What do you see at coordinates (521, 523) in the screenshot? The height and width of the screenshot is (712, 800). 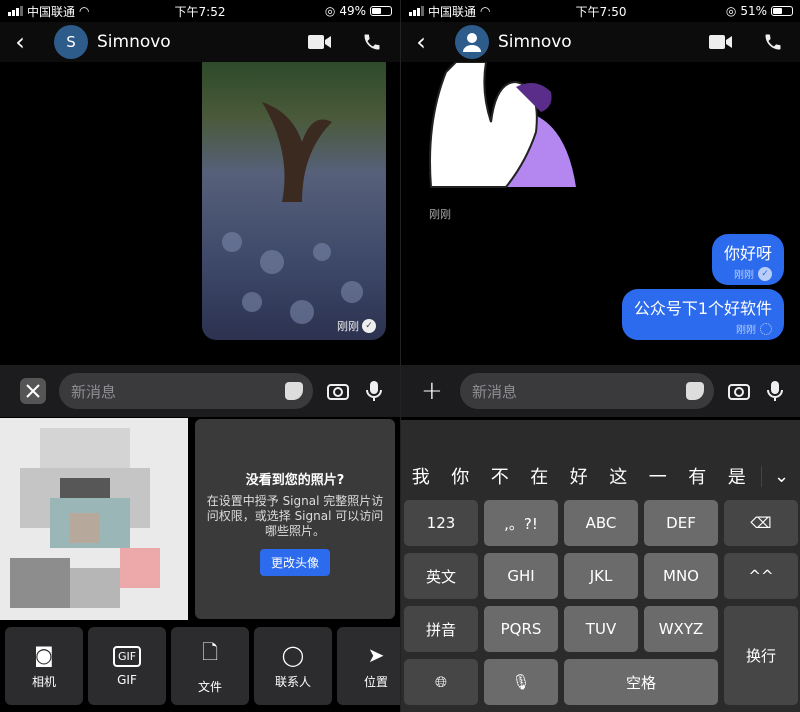 I see `key-punct: ,。?!` at bounding box center [521, 523].